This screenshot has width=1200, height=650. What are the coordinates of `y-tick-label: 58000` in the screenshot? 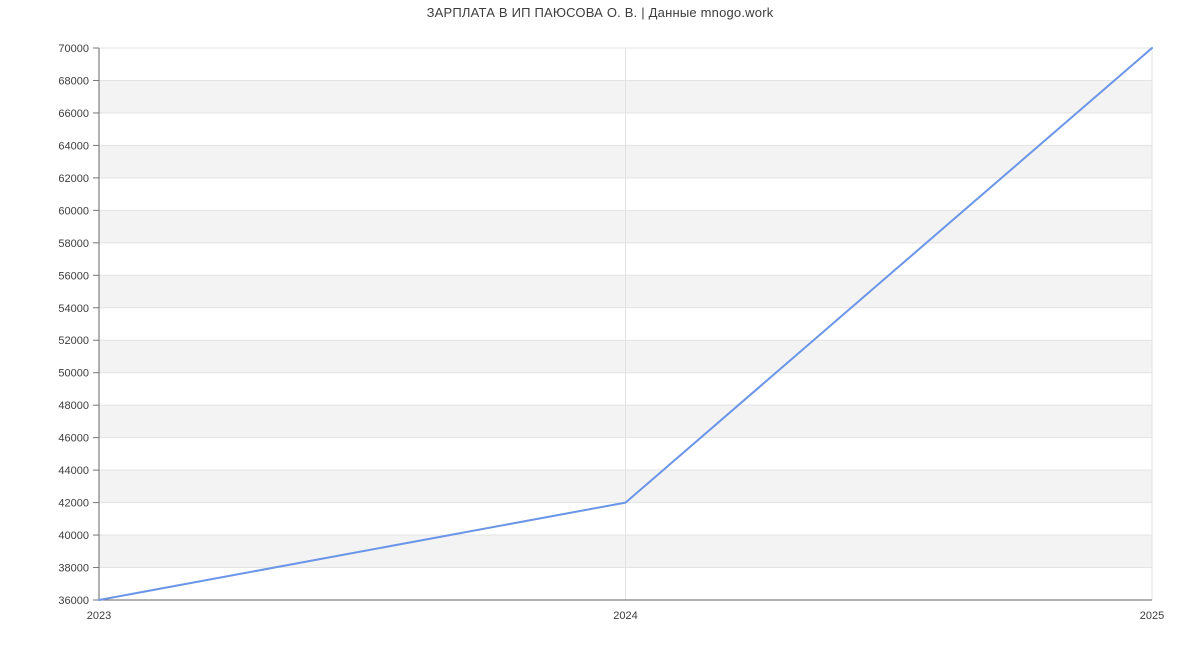 It's located at (73, 244).